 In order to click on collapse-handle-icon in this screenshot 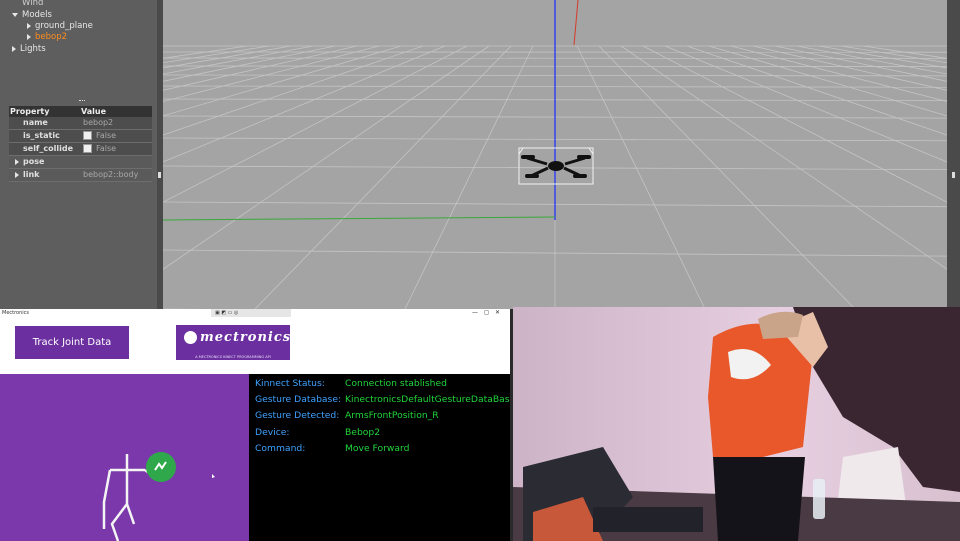, I will do `click(159, 175)`.